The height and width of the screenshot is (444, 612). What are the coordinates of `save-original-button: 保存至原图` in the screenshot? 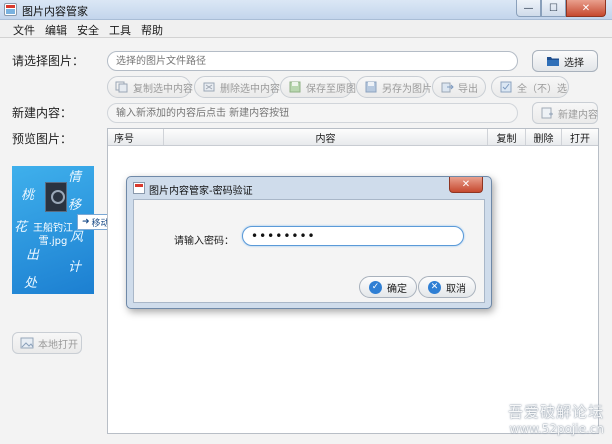 It's located at (318, 87).